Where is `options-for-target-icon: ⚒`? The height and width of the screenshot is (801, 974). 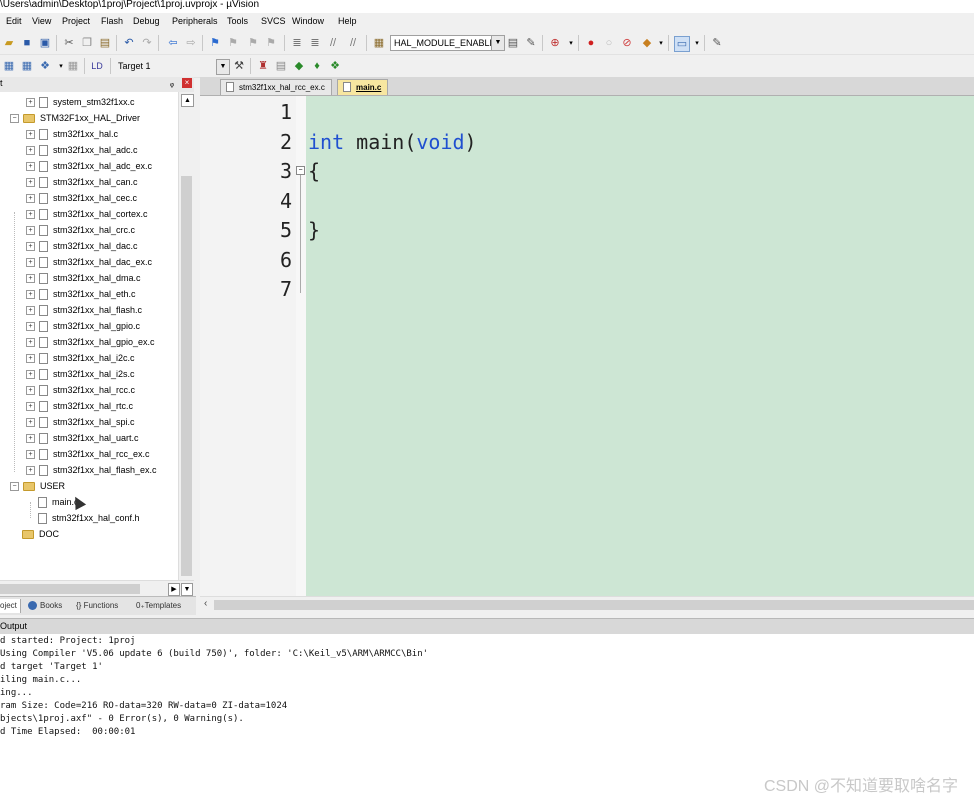 options-for-target-icon: ⚒ is located at coordinates (239, 66).